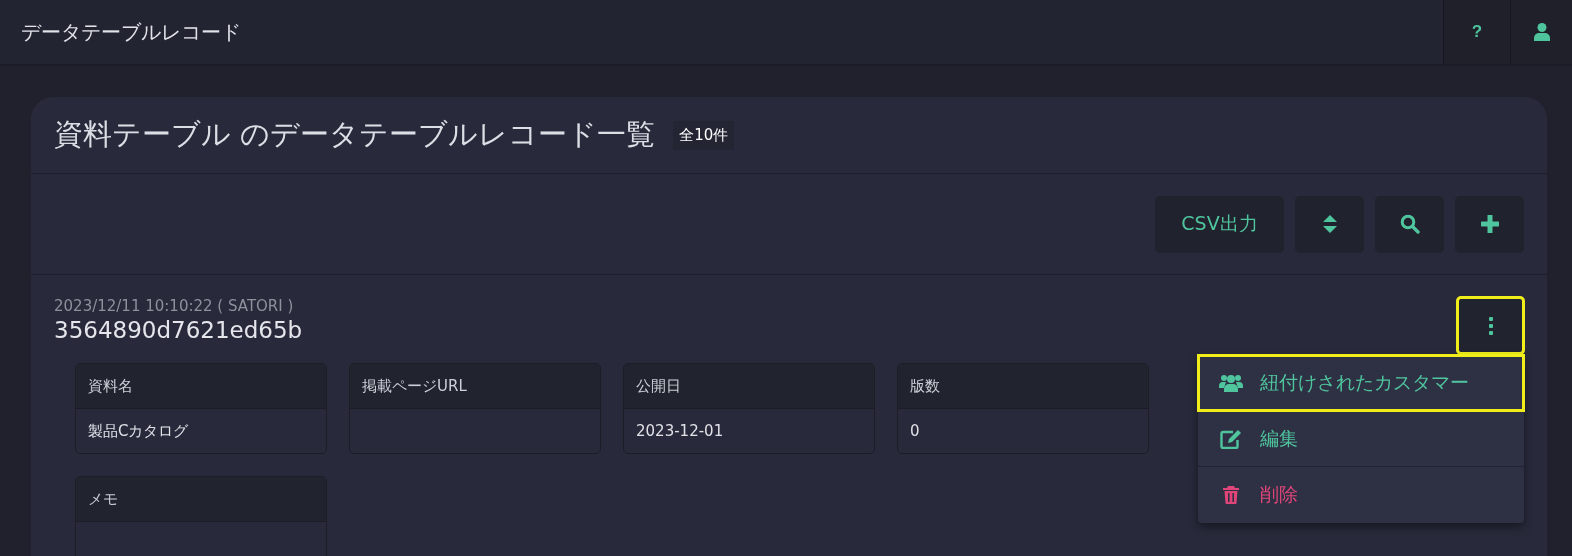 This screenshot has height=556, width=1572. I want to click on field-label: 版数, so click(1023, 386).